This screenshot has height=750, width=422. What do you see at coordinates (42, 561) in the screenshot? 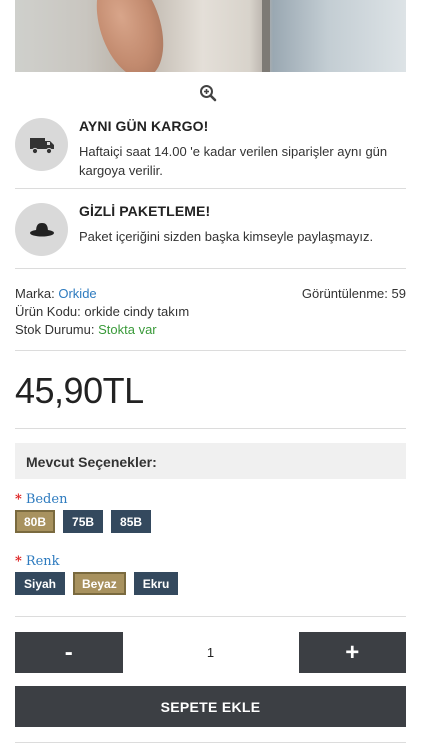
I see `color-label: Renk` at bounding box center [42, 561].